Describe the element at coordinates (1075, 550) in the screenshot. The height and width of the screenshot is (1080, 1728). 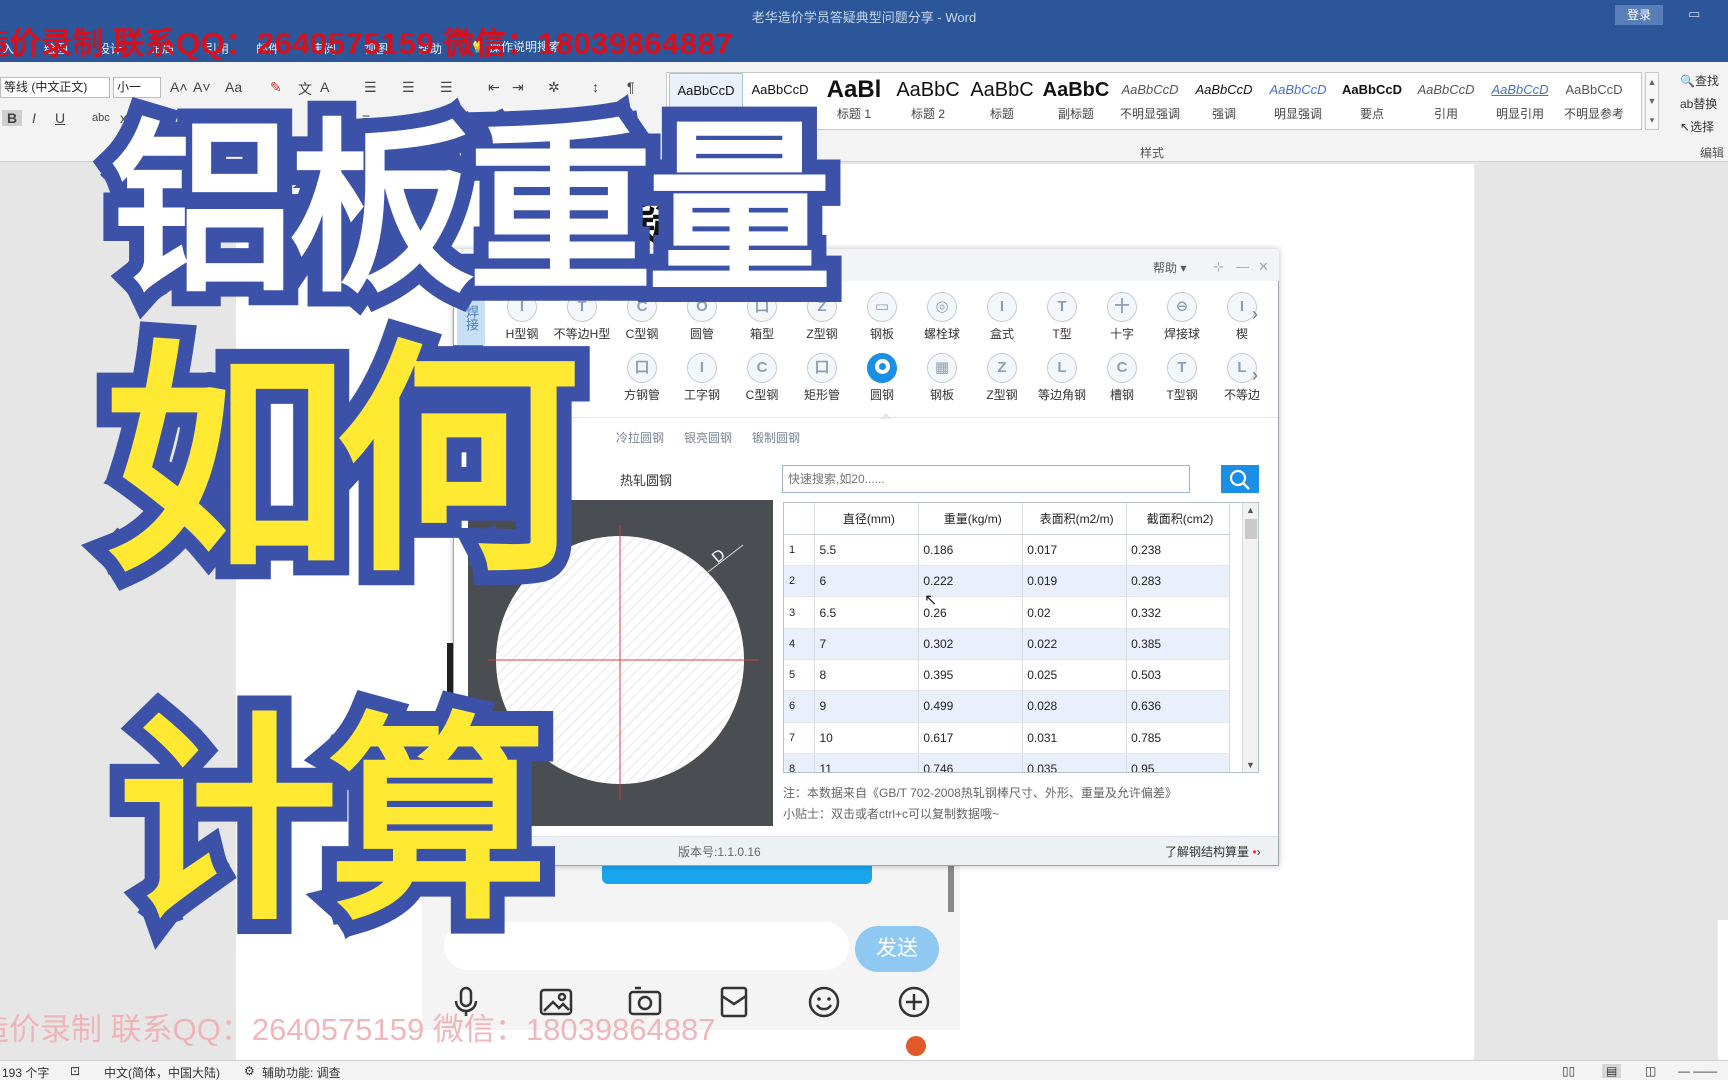
I see `table-cell: 0.017` at that location.